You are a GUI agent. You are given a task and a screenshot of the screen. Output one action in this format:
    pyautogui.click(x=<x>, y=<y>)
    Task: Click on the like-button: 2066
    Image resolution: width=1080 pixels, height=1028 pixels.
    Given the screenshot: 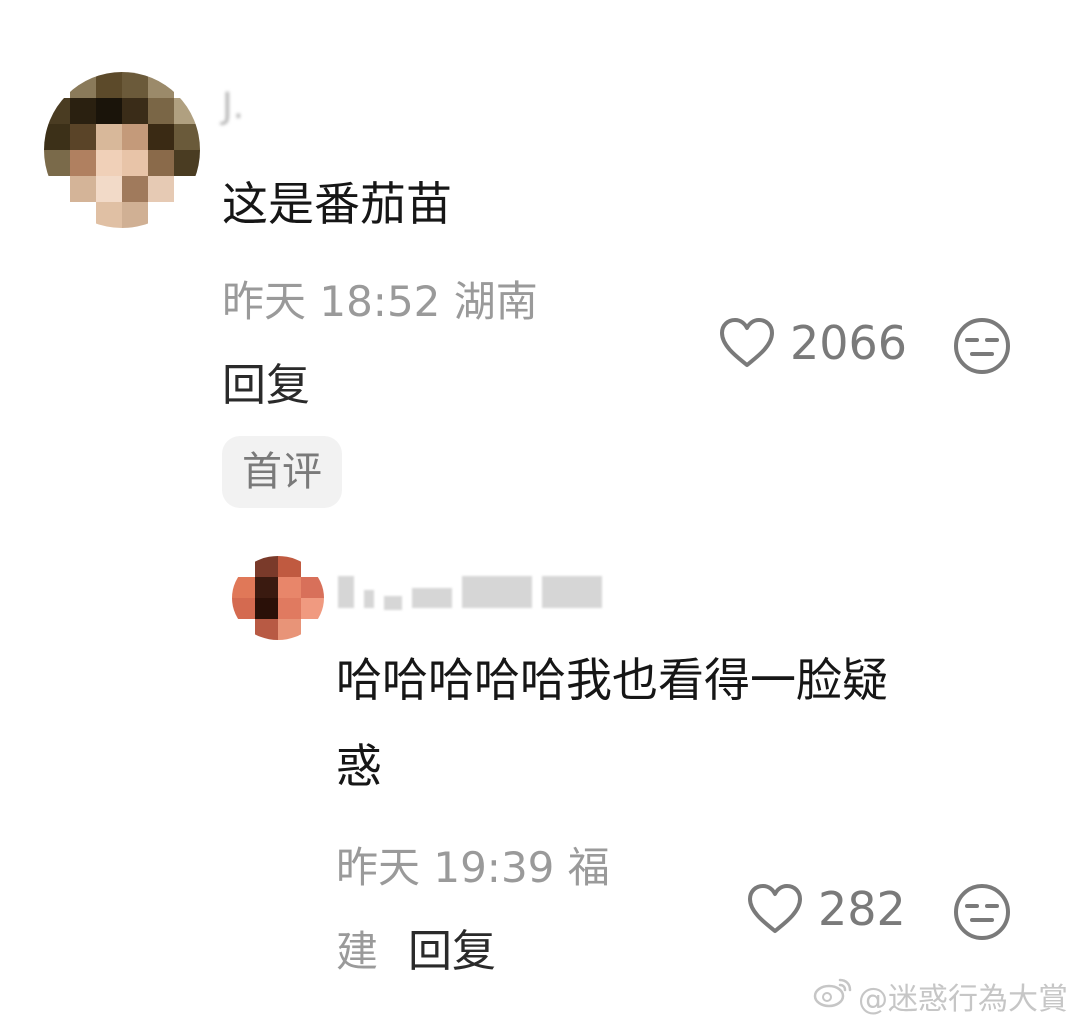 What is the action you would take?
    pyautogui.click(x=812, y=343)
    